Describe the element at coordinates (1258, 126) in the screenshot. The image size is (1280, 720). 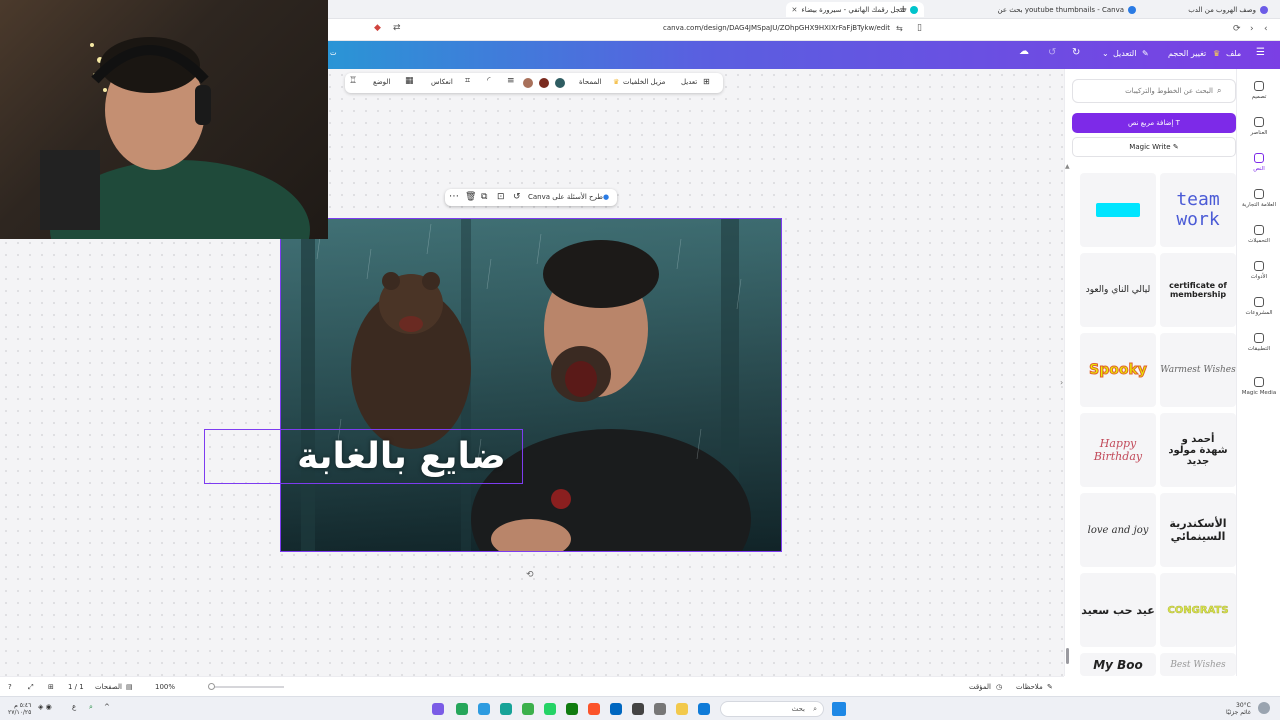
I see `rail-item-elements: العناصر` at that location.